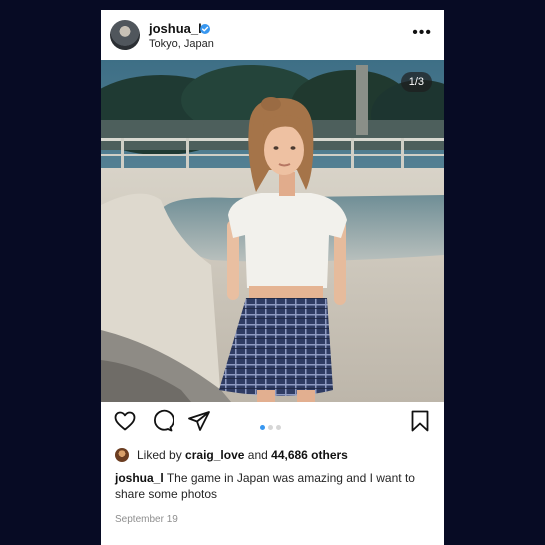 The image size is (545, 545). I want to click on post-username: joshua_l, so click(175, 28).